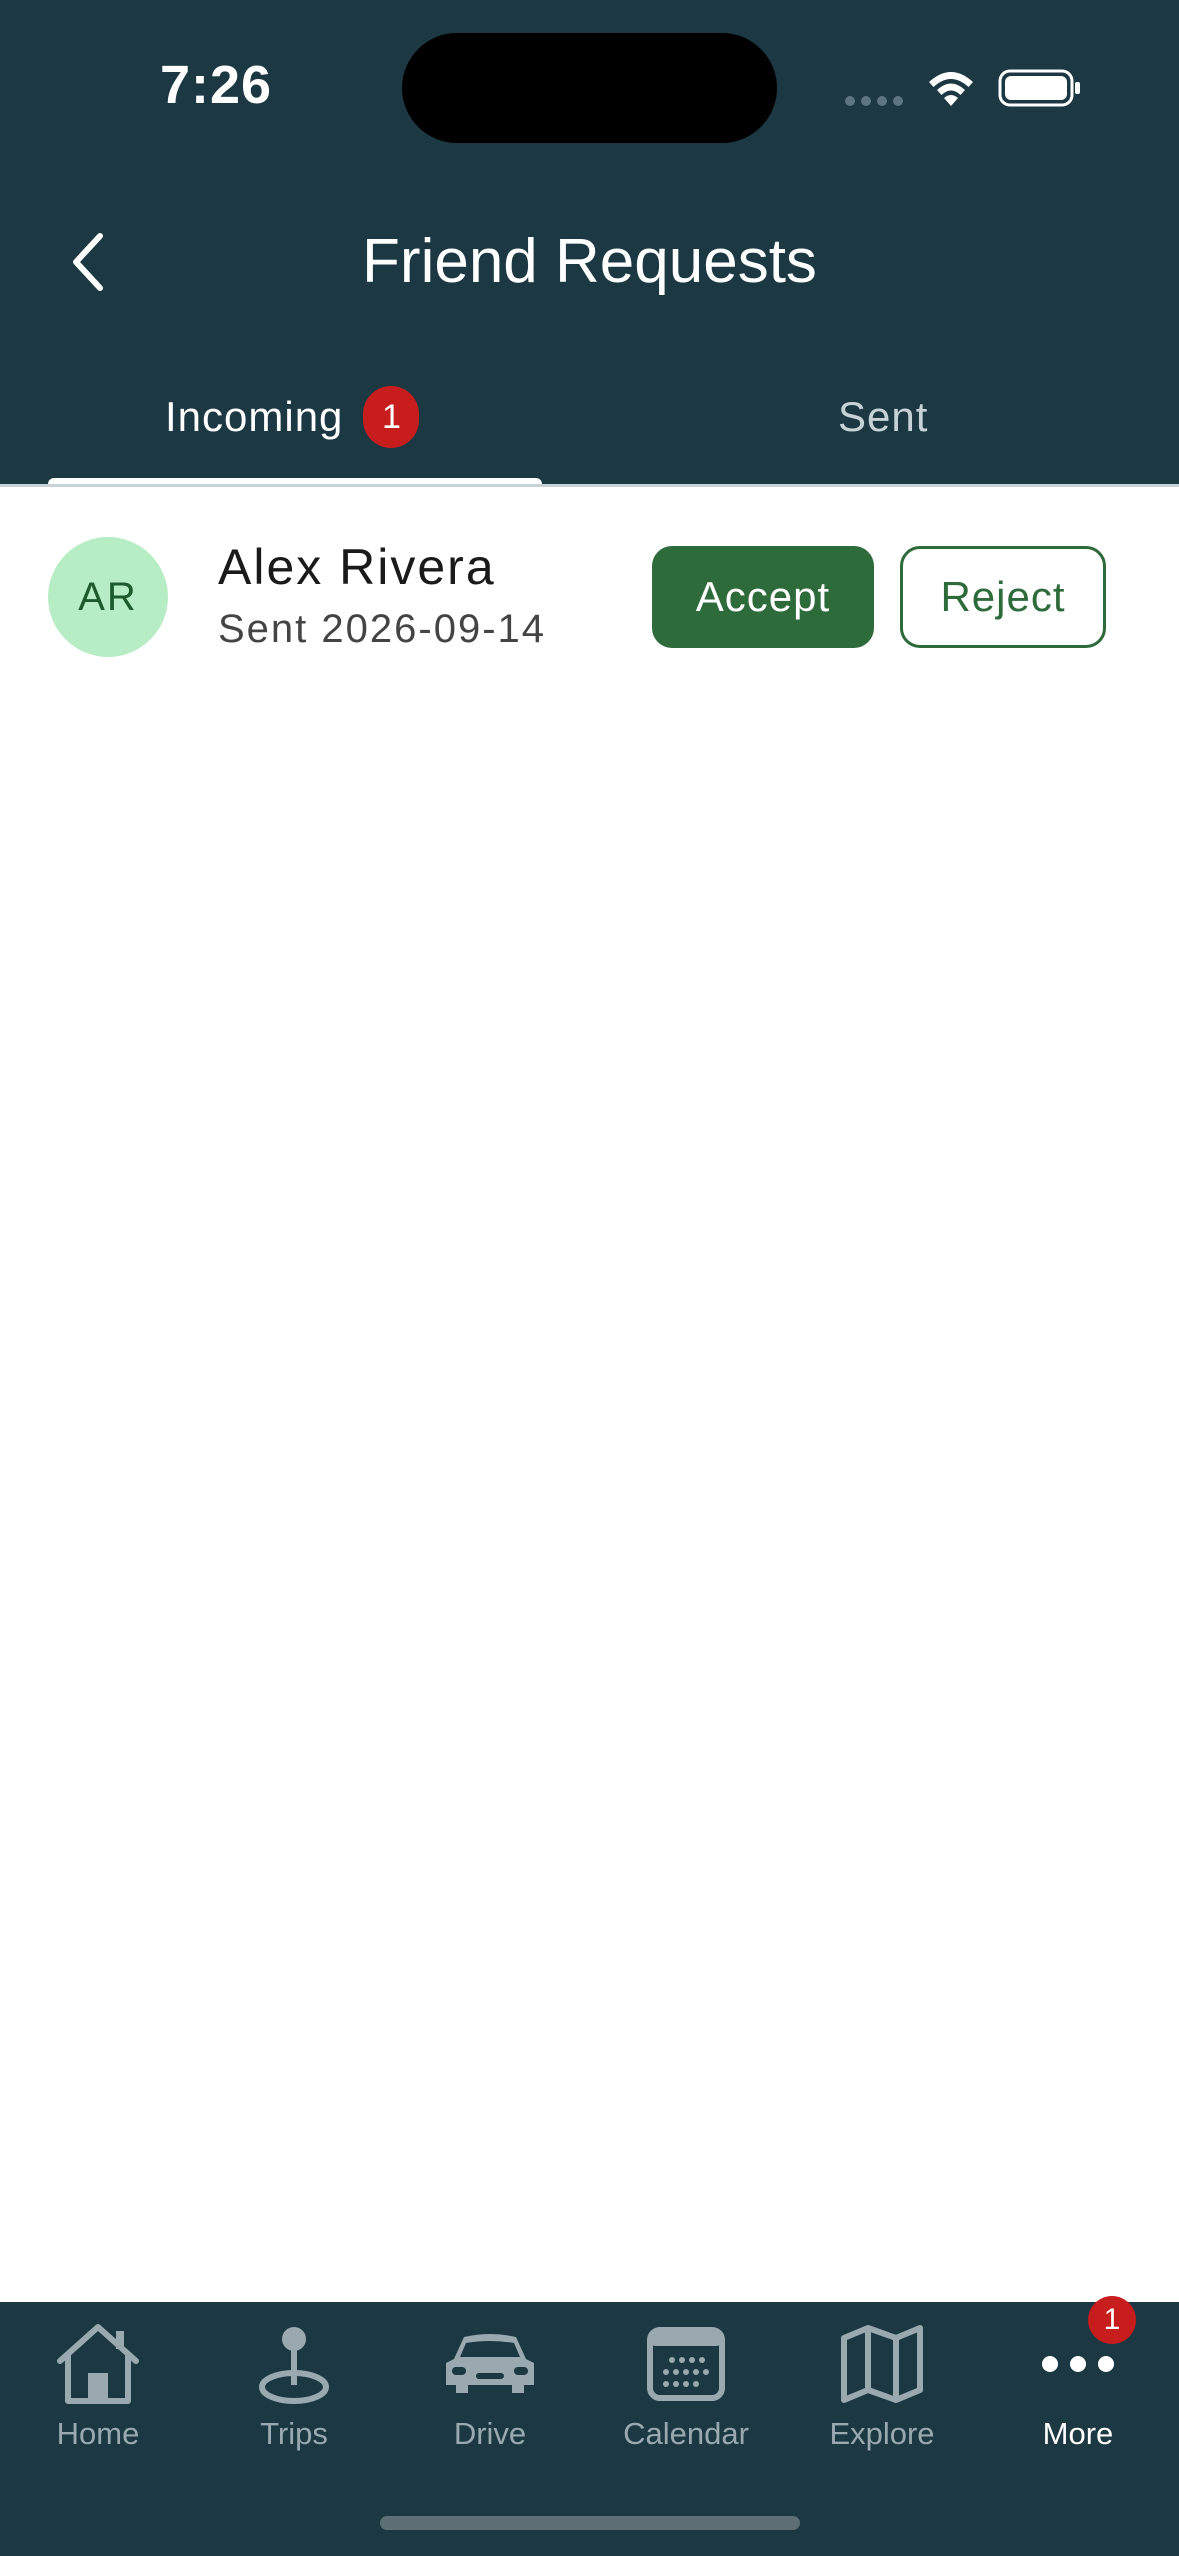 This screenshot has height=2556, width=1179. Describe the element at coordinates (294, 2365) in the screenshot. I see `location-pin-icon` at that location.